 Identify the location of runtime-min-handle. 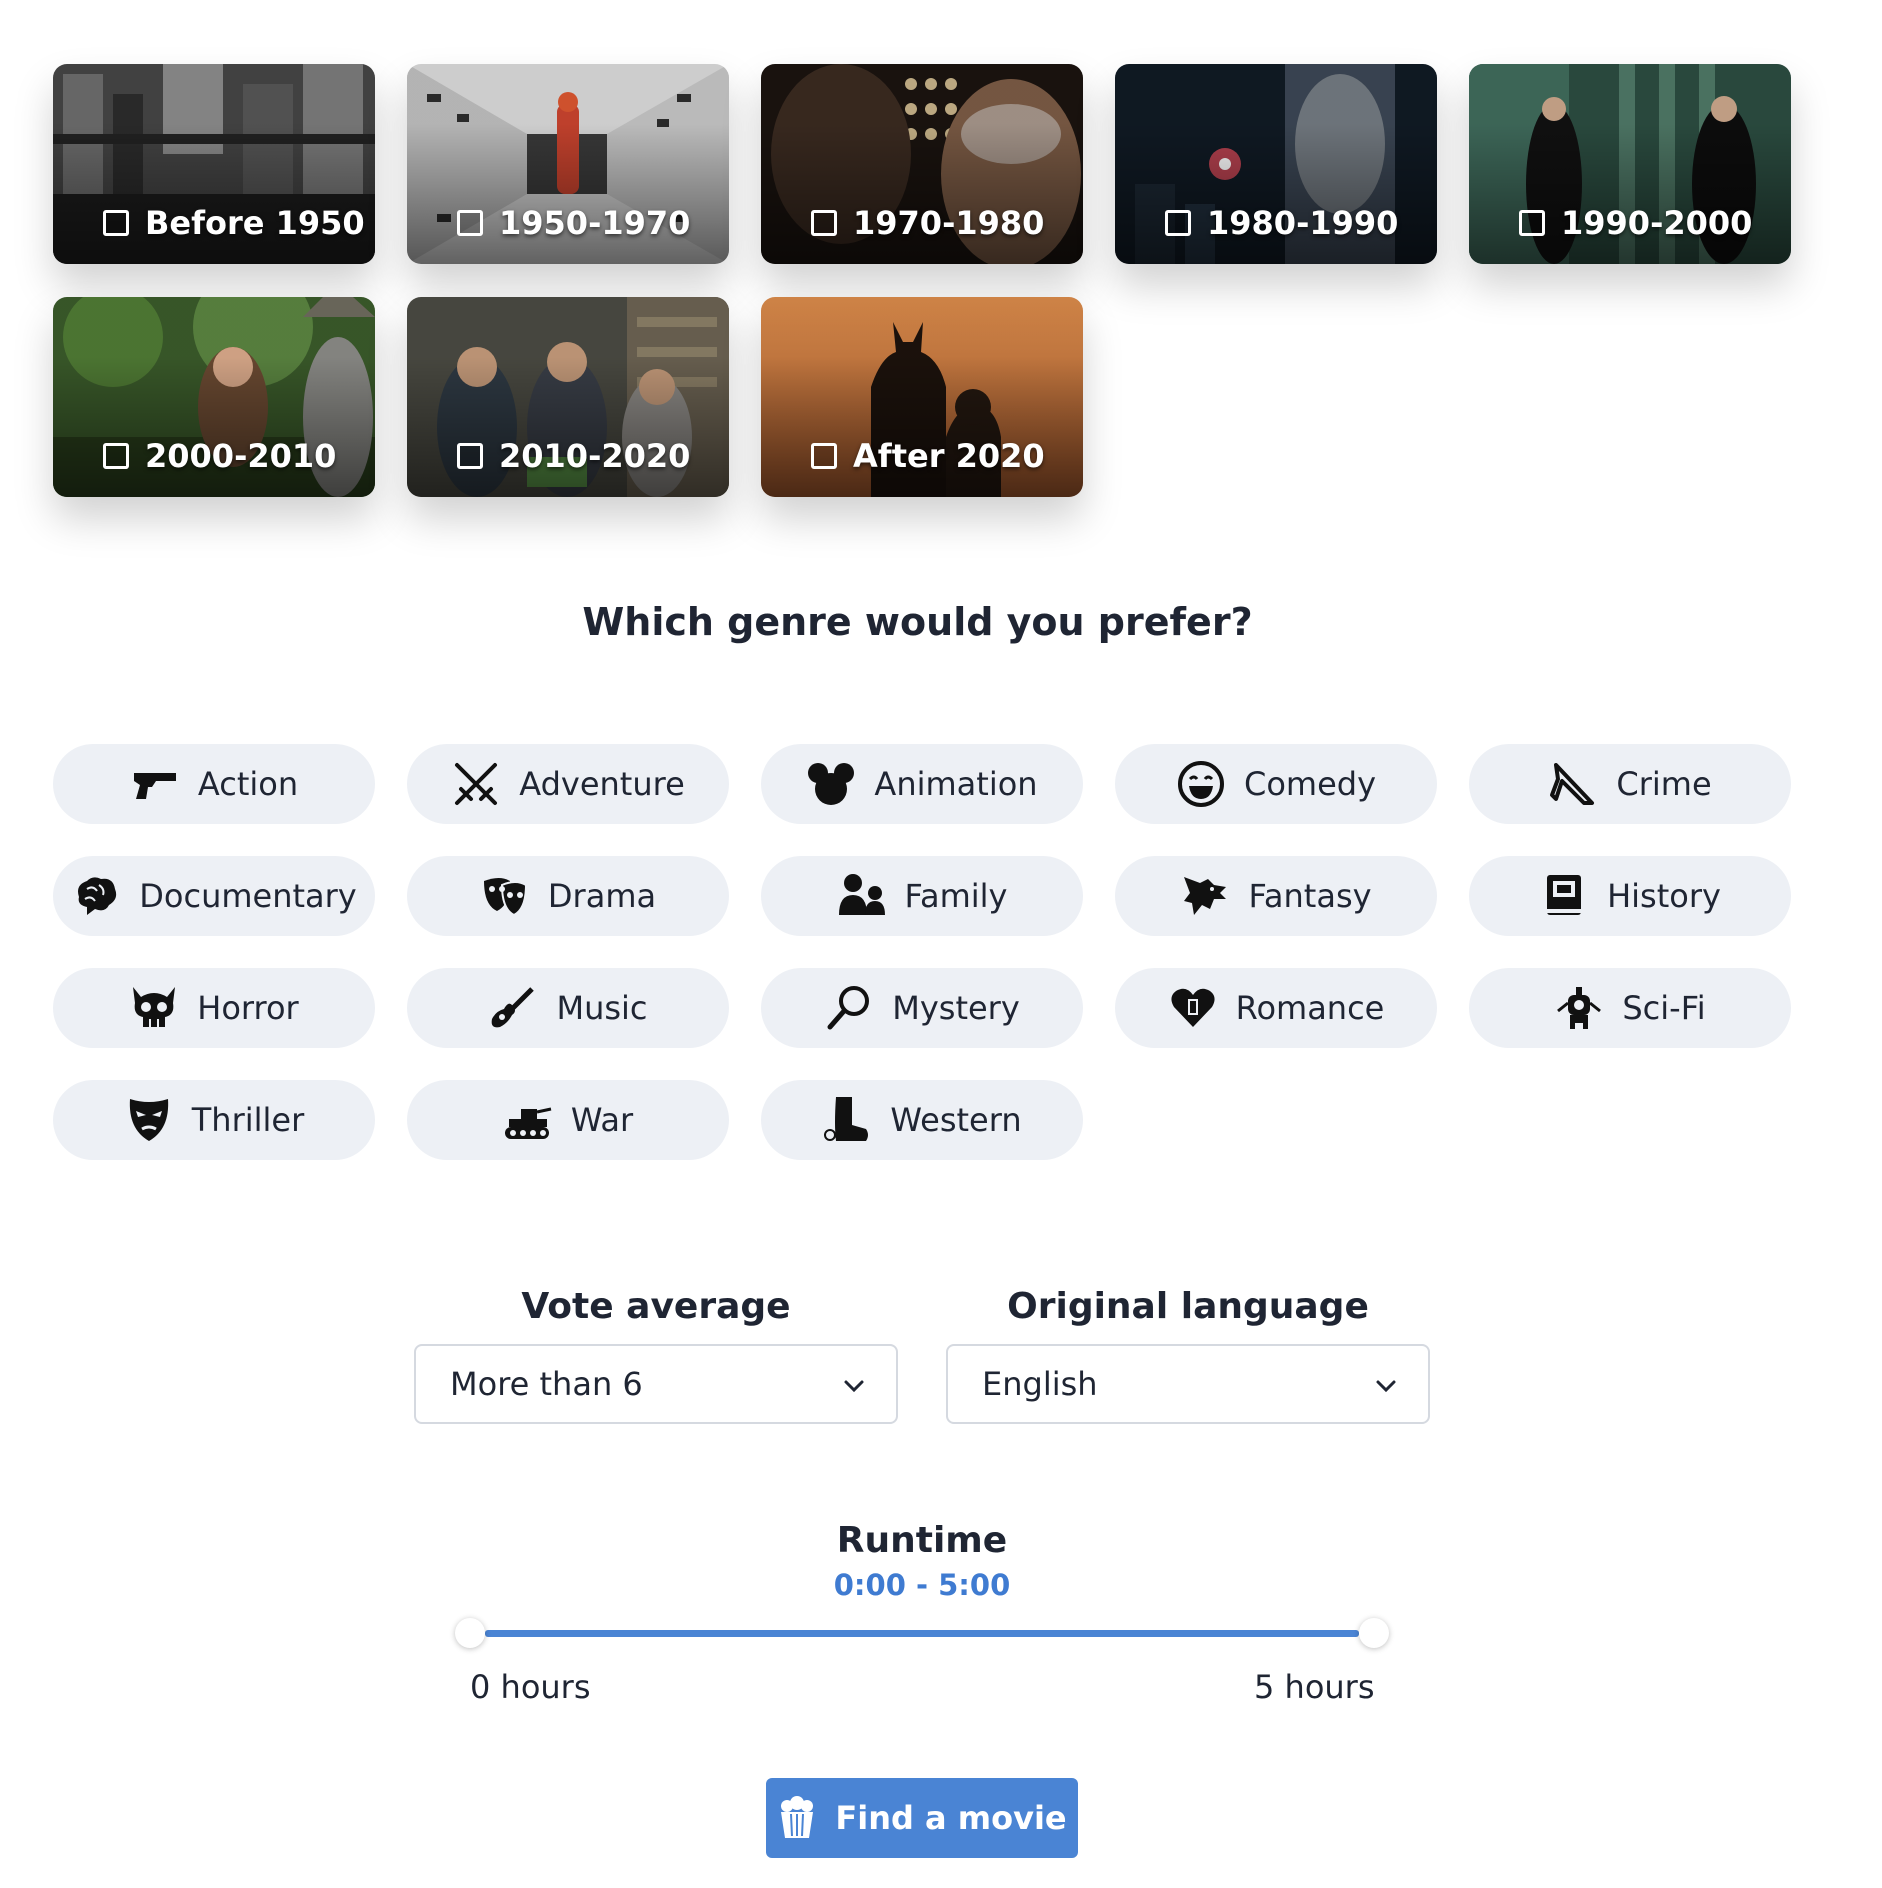
(470, 1633).